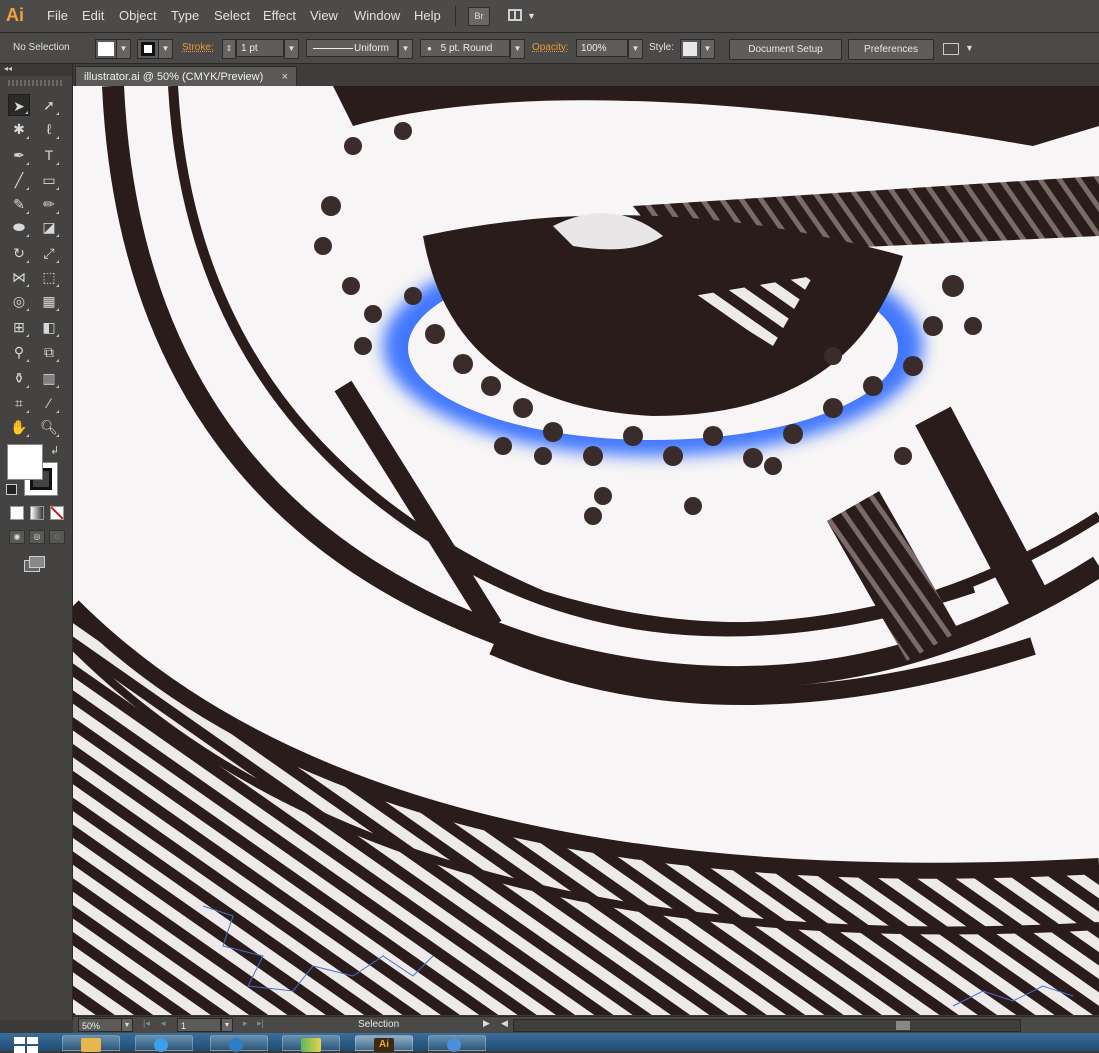 This screenshot has width=1099, height=1053. Describe the element at coordinates (49, 227) in the screenshot. I see `eraser-tool-icon: ◪` at that location.